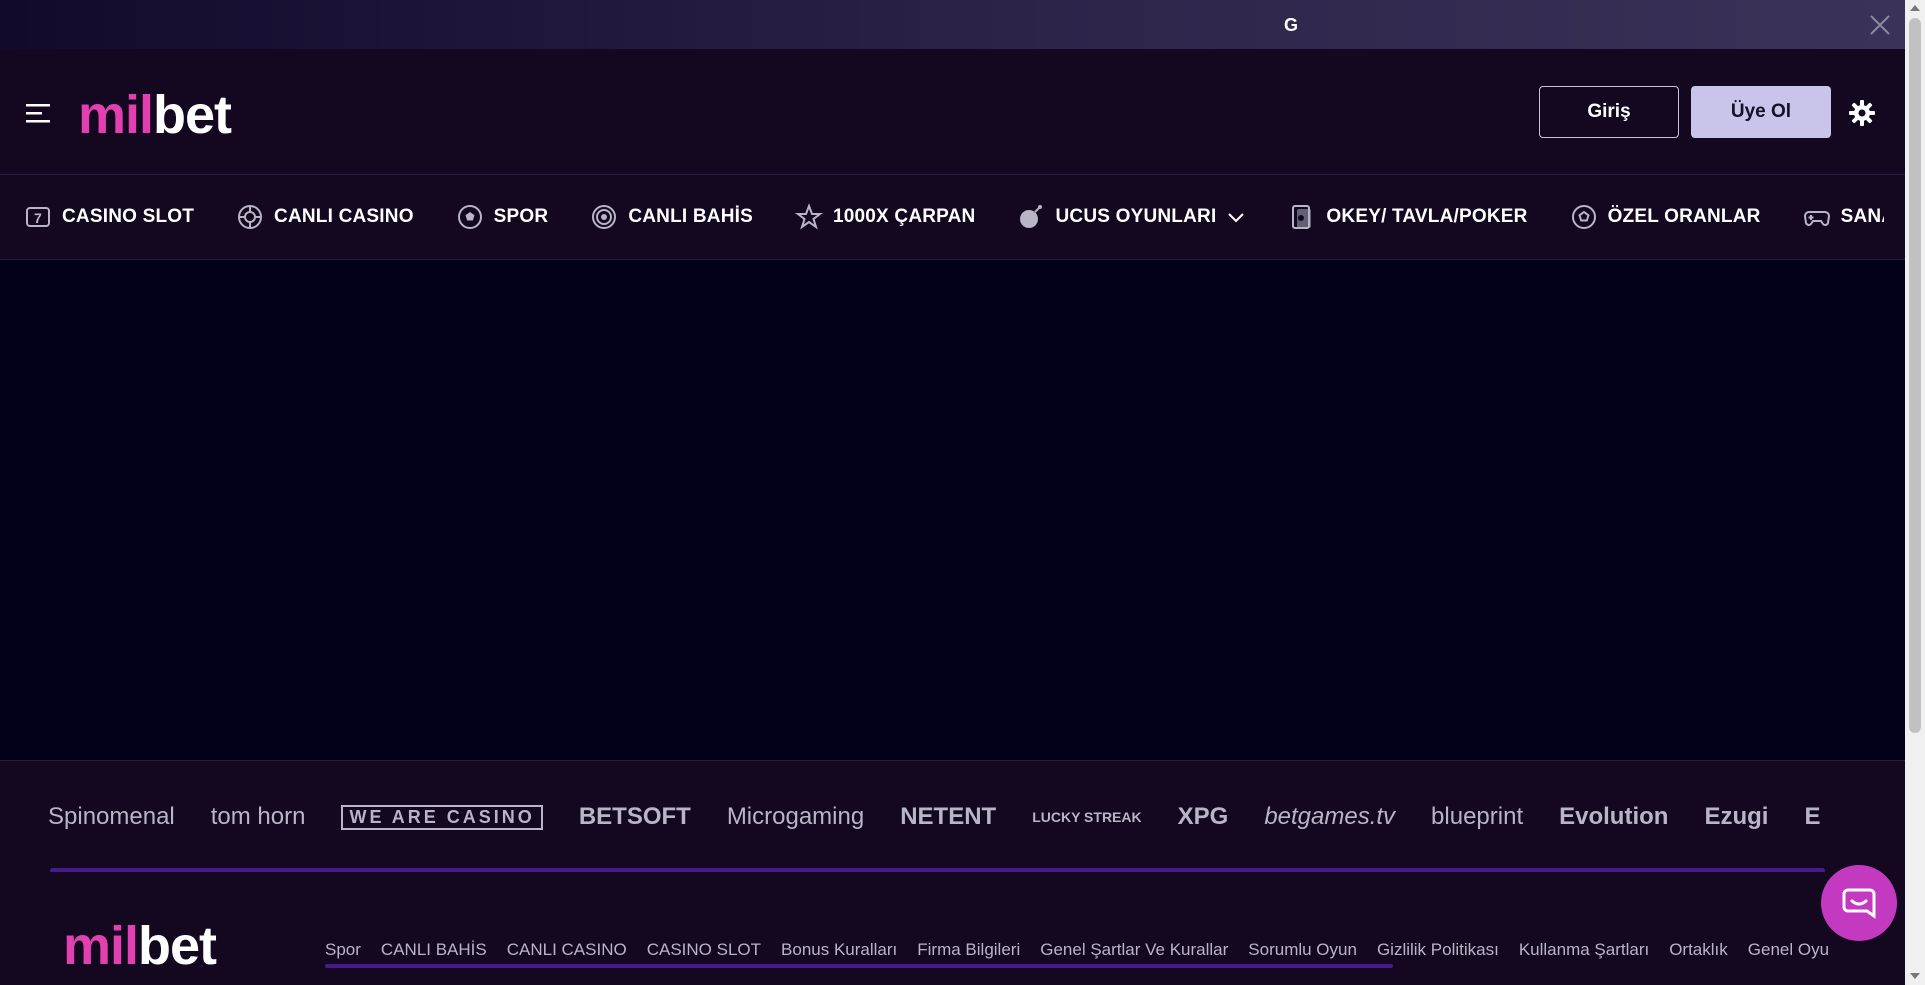 Image resolution: width=1925 pixels, height=985 pixels. I want to click on gear-icon, so click(1862, 113).